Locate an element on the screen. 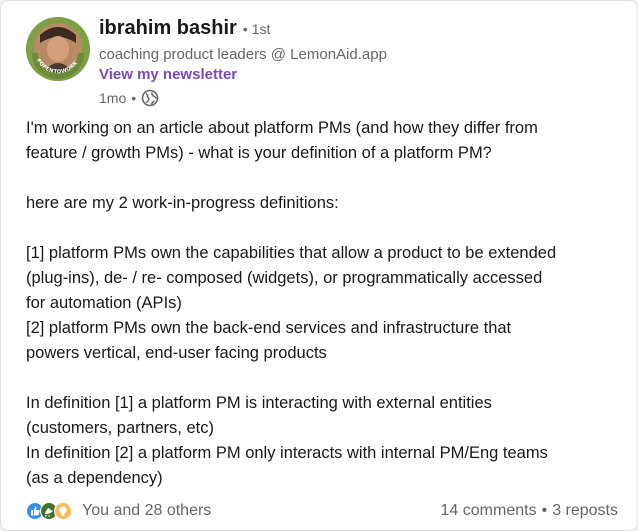 The height and width of the screenshot is (531, 638). engagement-stats: 14 comments • 3 reposts is located at coordinates (529, 511).